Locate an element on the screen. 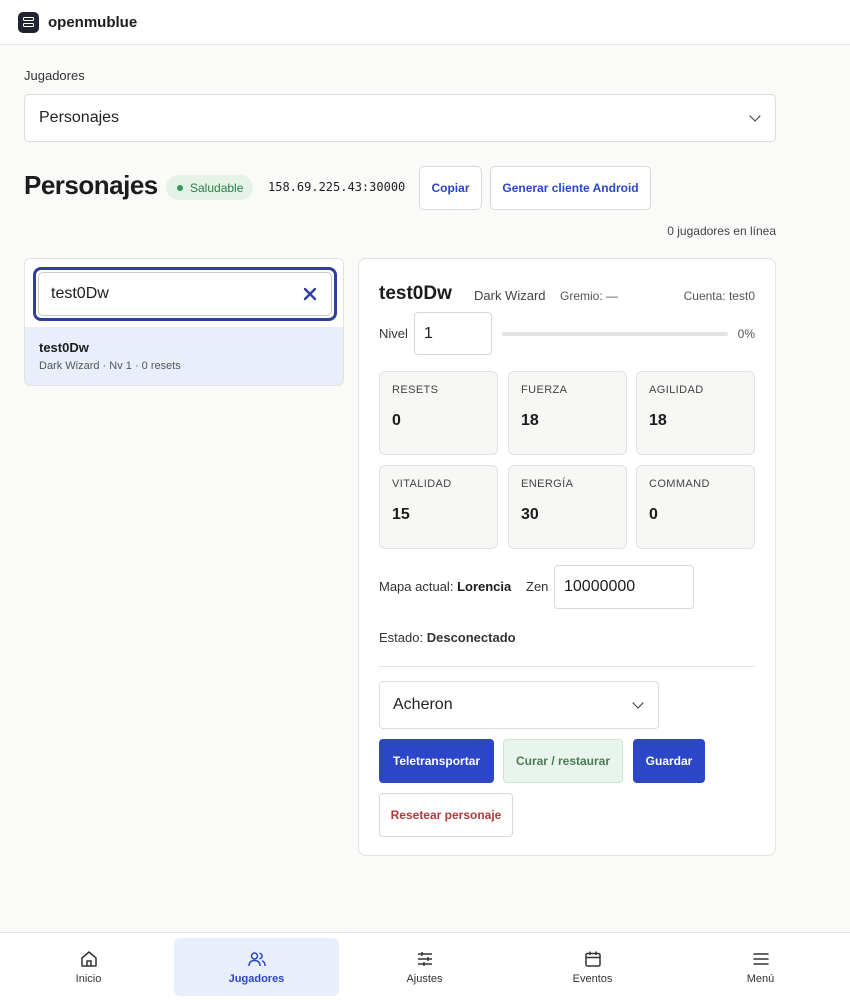 This screenshot has height=1000, width=850. teleport-button: Teletransportar is located at coordinates (436, 761).